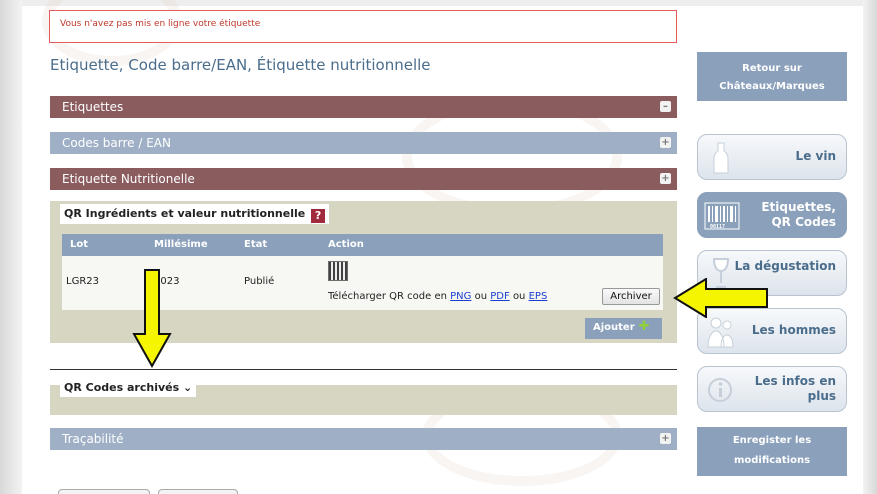 This screenshot has height=494, width=877. What do you see at coordinates (665, 106) in the screenshot?
I see `collapse-icon: –` at bounding box center [665, 106].